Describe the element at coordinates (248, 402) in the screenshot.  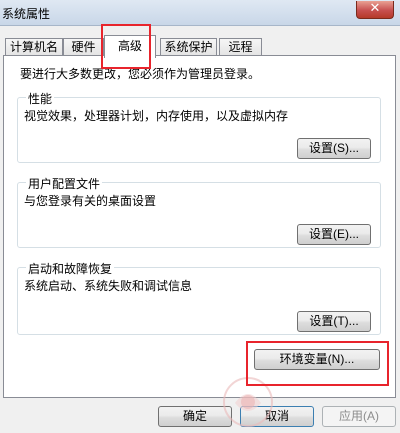
I see `watermark-logo-icon` at that location.